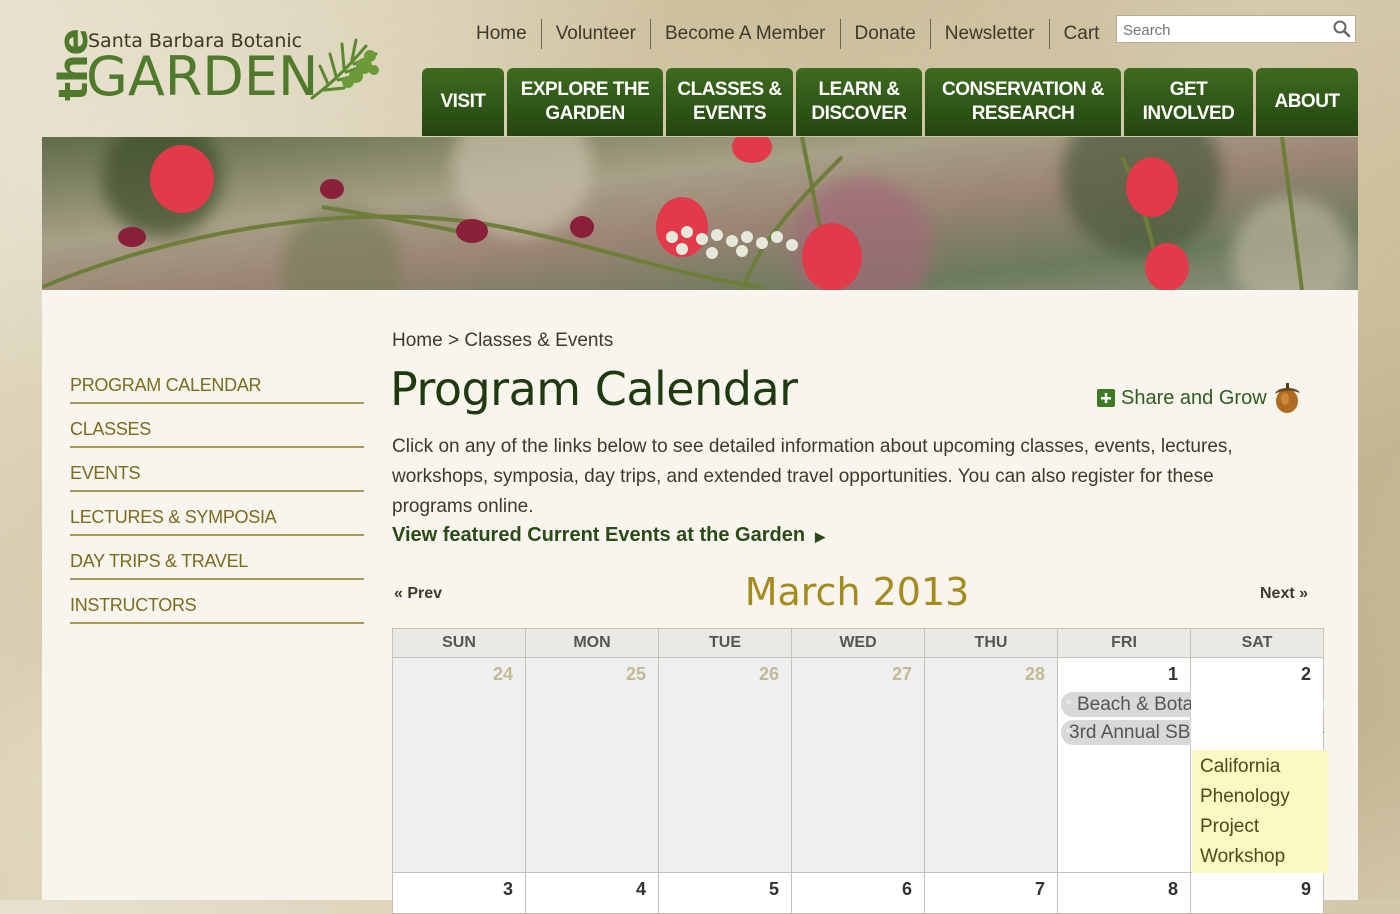  Describe the element at coordinates (820, 536) in the screenshot. I see `arrow-right-icon: ▶` at that location.